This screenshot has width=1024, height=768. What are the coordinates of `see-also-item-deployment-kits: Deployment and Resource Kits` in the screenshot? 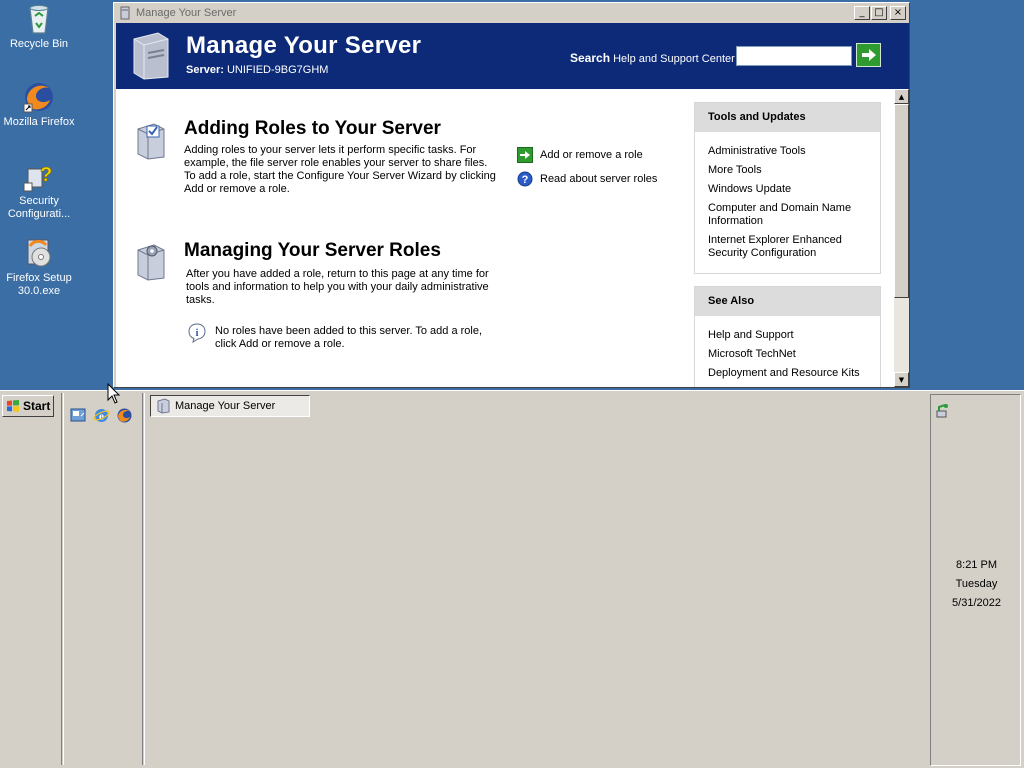 It's located at (787, 373).